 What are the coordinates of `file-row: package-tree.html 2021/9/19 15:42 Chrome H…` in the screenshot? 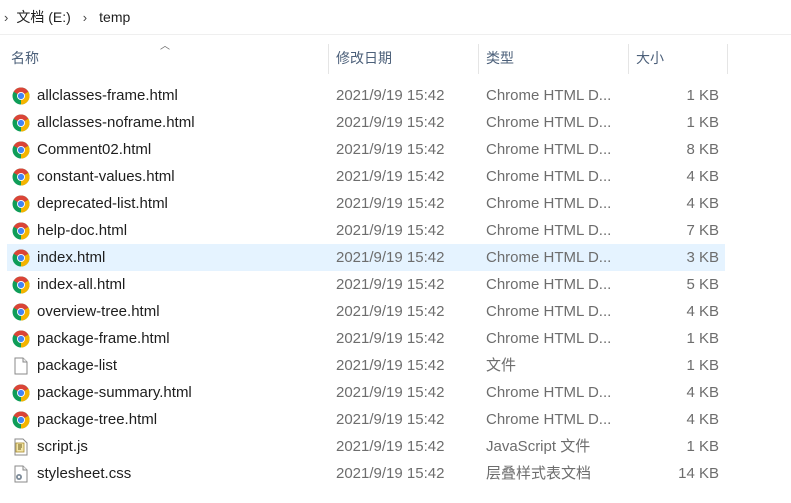 It's located at (366, 419).